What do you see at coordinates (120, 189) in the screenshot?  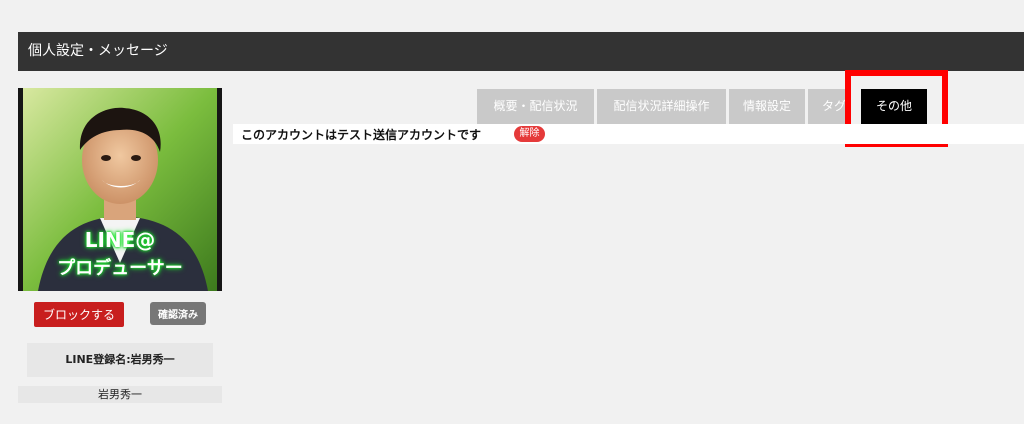 I see `avatar: LINE@ プロデューサー` at bounding box center [120, 189].